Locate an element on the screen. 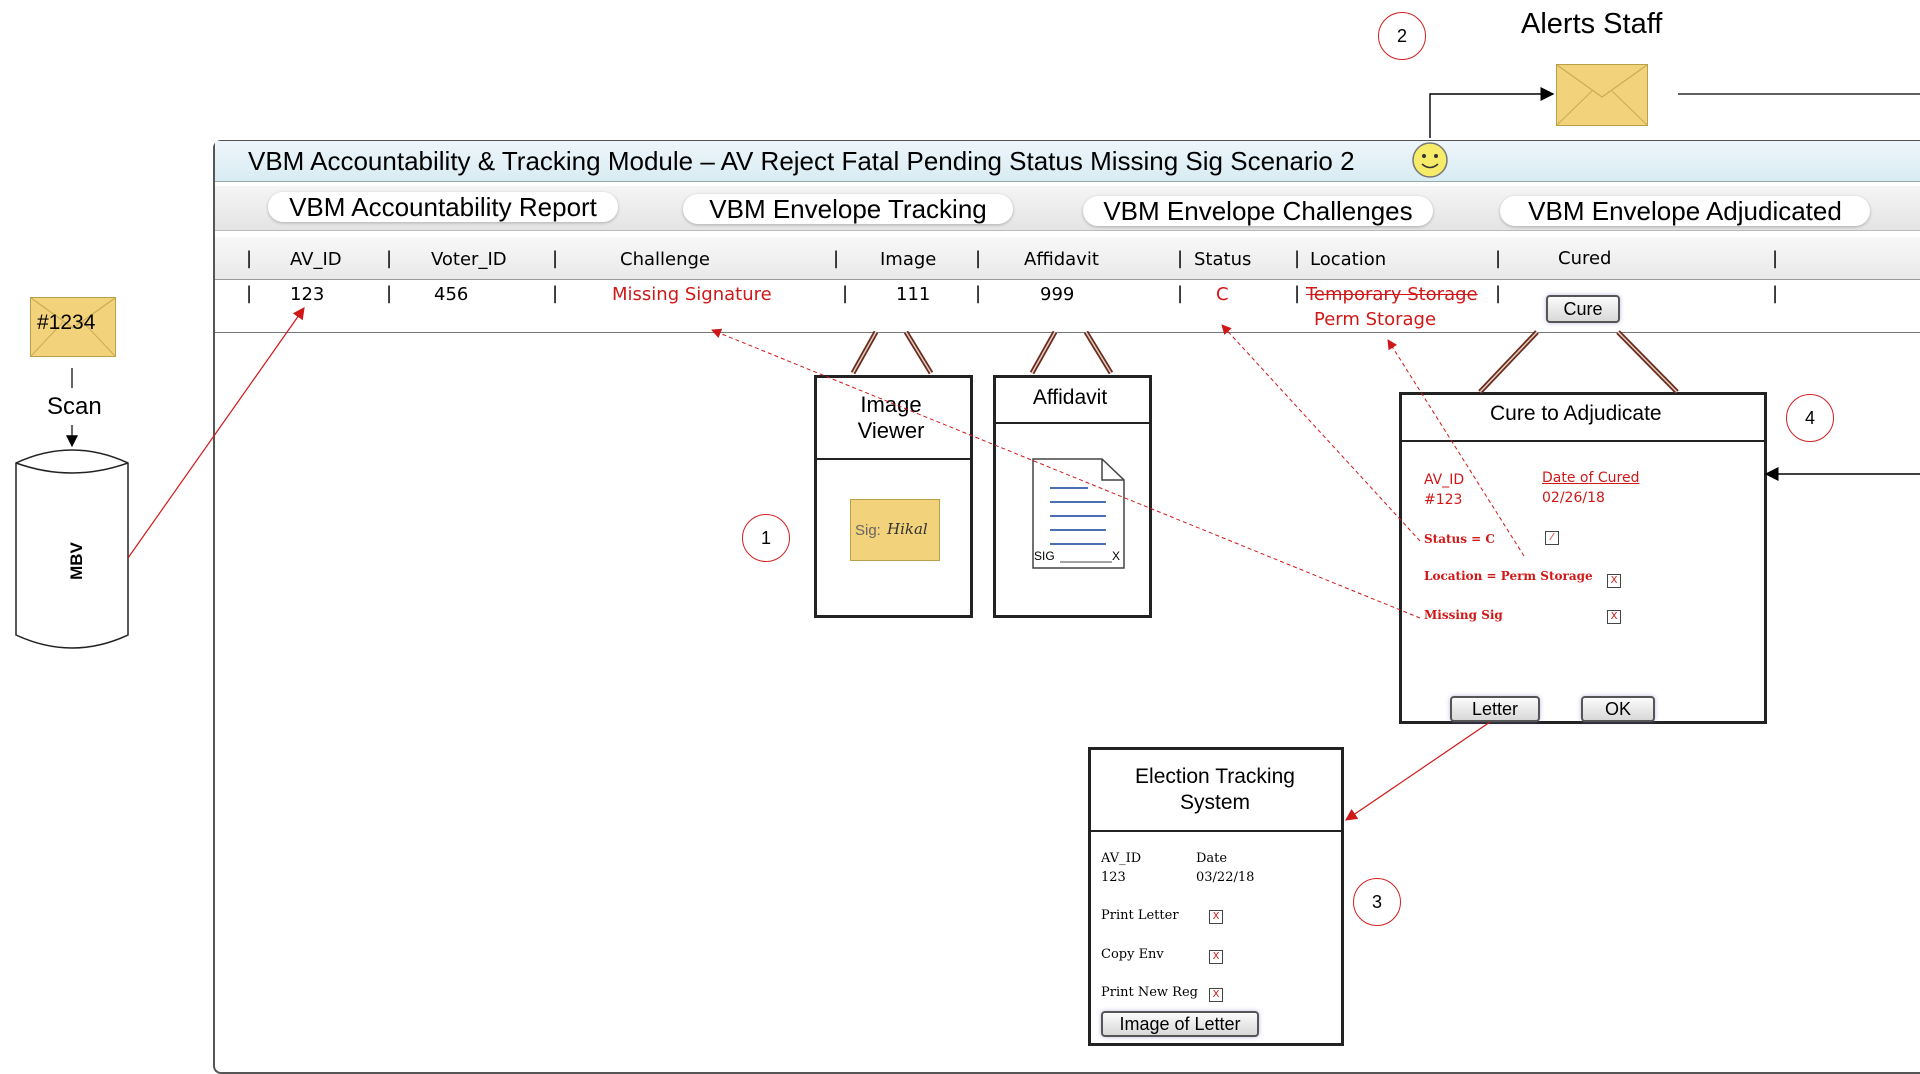 The width and height of the screenshot is (1920, 1074). cure-status-label: Status = C is located at coordinates (1459, 539).